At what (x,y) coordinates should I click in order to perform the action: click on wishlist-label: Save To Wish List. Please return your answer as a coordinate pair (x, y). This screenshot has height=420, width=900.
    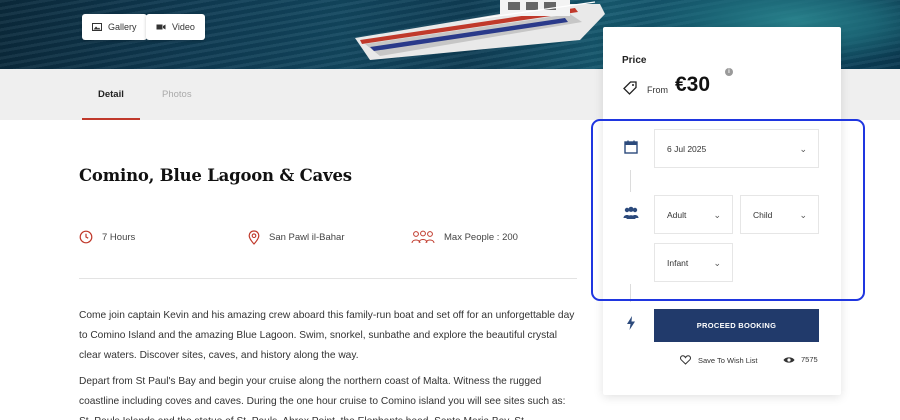
    Looking at the image, I should click on (728, 360).